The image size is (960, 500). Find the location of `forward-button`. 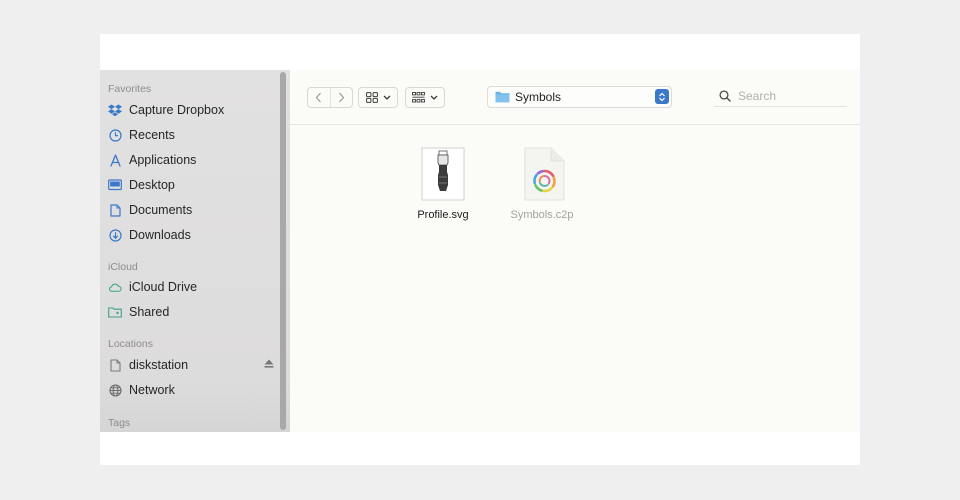

forward-button is located at coordinates (341, 97).